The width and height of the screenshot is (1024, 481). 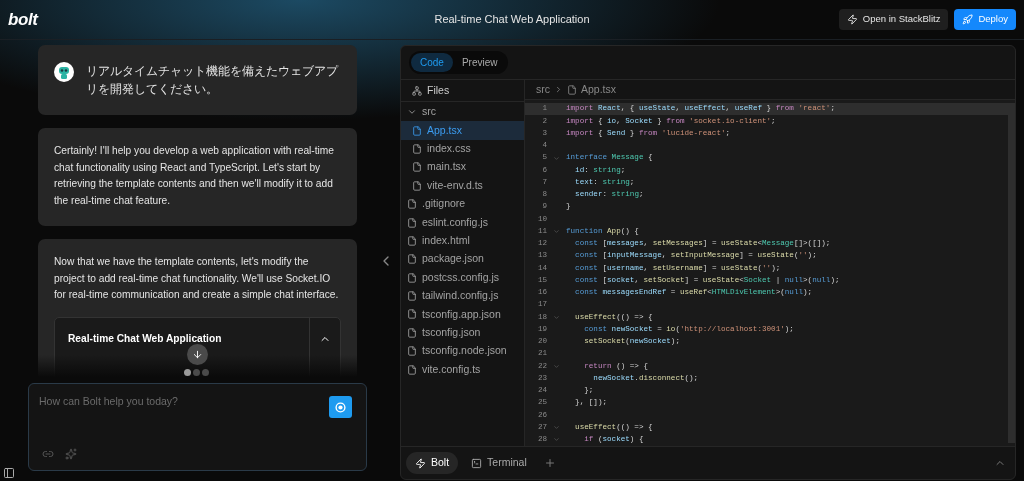 I want to click on prompt-box: How can Bolt help you today?, so click(x=197, y=427).